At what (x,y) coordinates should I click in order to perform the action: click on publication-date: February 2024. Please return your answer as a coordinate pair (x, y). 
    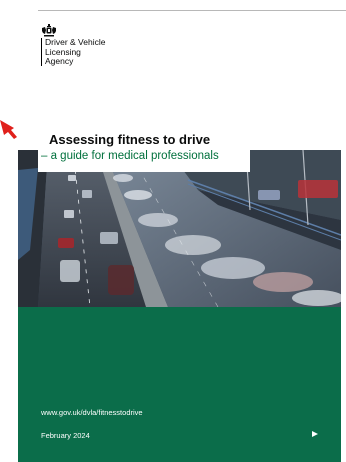
    Looking at the image, I should click on (65, 435).